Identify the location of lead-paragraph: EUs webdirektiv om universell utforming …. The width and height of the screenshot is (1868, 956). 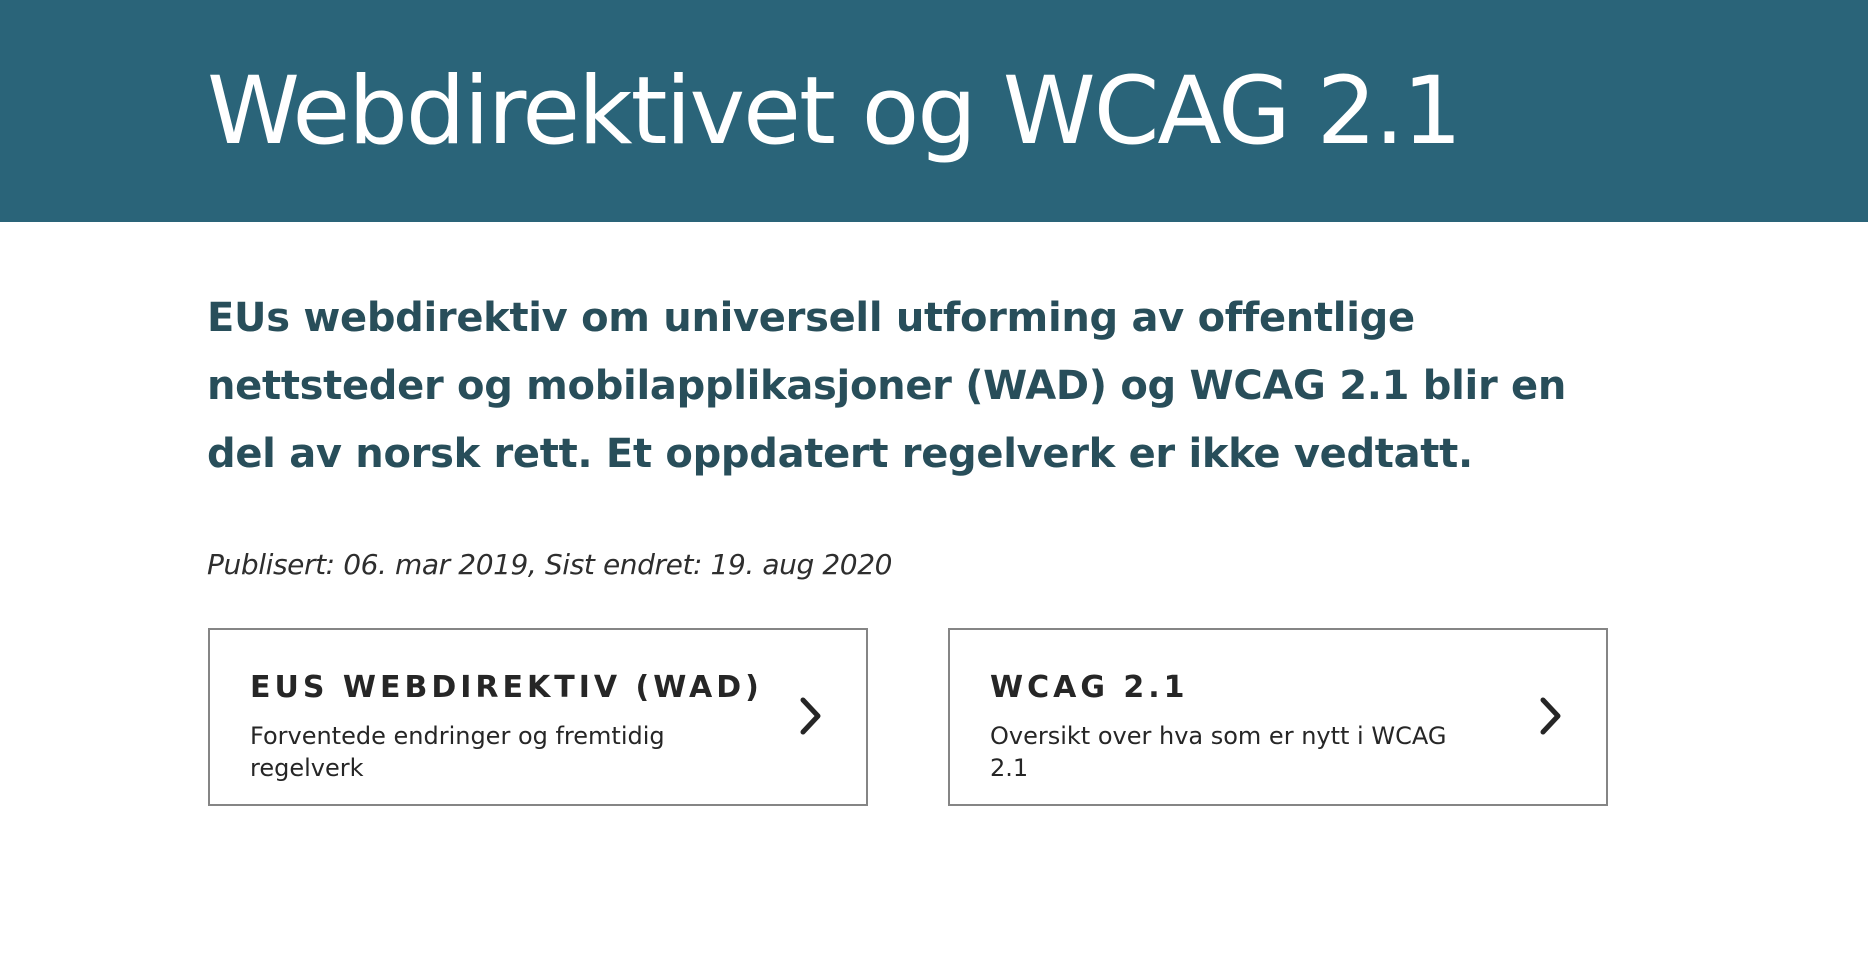
(887, 386).